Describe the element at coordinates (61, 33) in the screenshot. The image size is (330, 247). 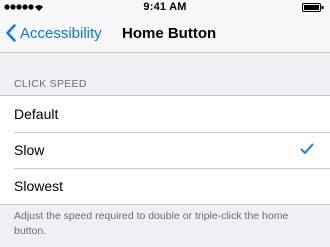
I see `back-label: Accessibility` at that location.